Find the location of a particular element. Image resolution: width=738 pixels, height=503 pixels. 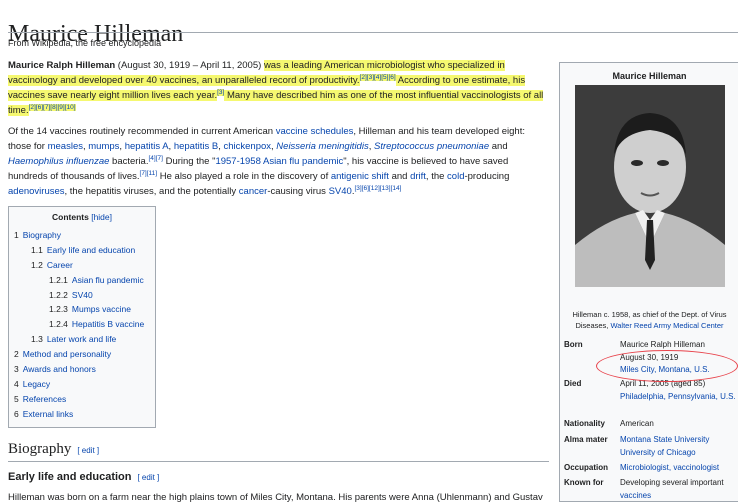

link-neisseria: Neisseria meningitidis is located at coordinates (322, 146).